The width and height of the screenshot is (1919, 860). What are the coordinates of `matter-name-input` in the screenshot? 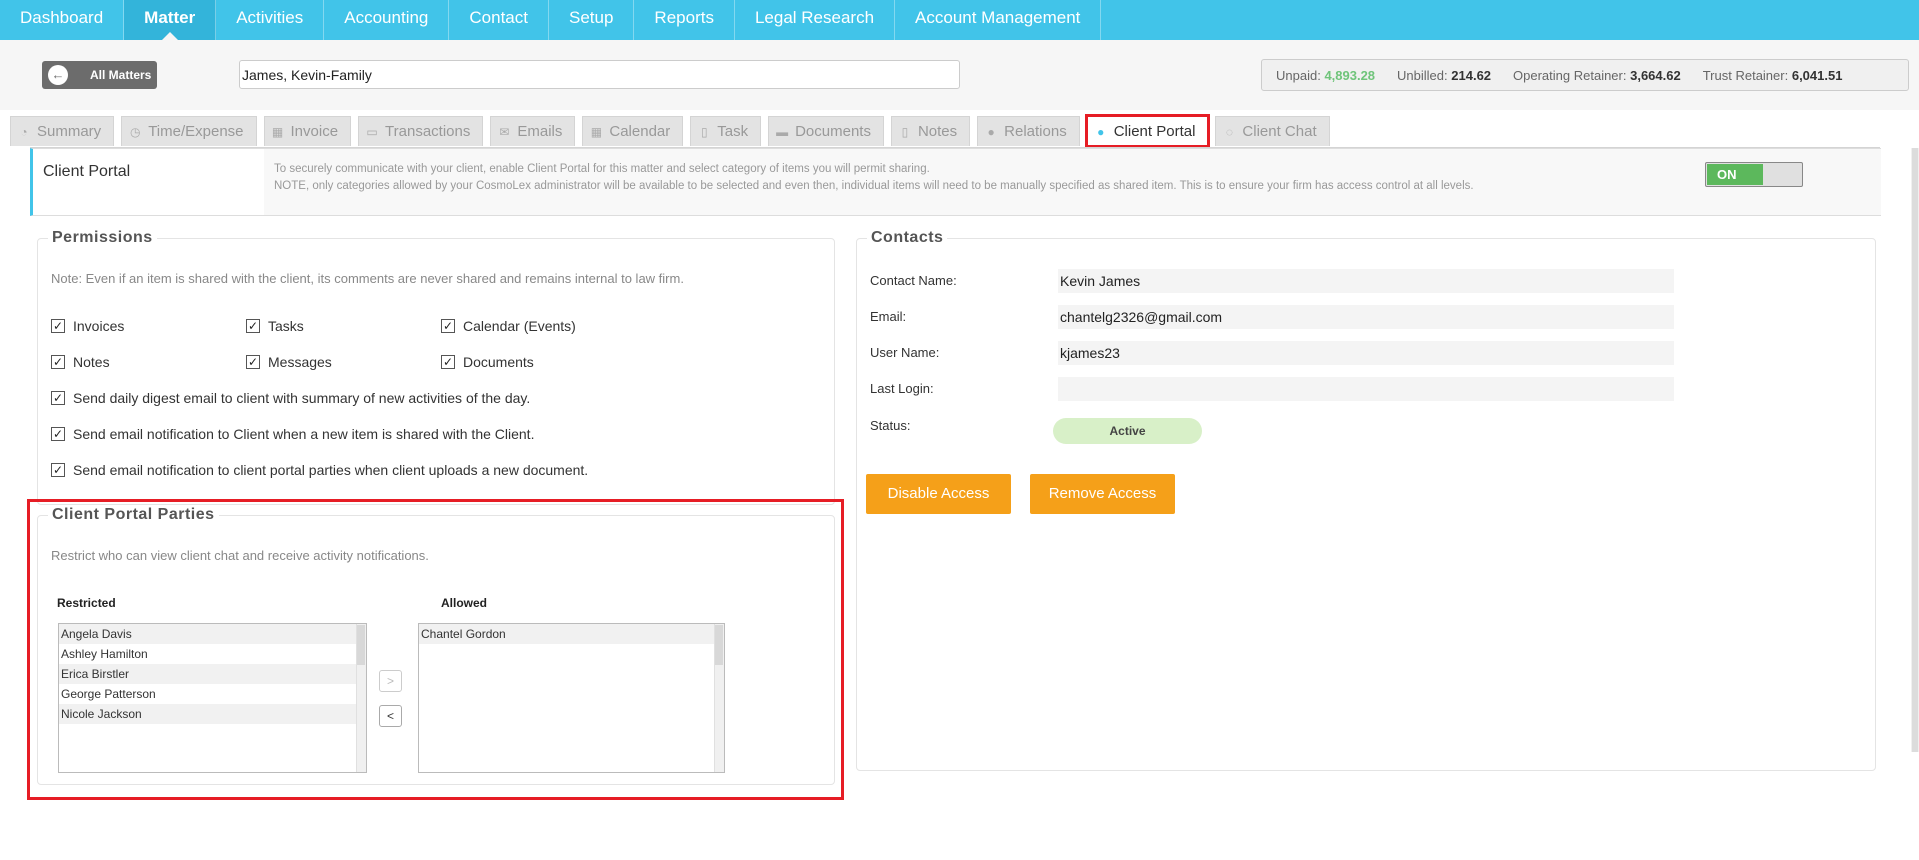 It's located at (599, 74).